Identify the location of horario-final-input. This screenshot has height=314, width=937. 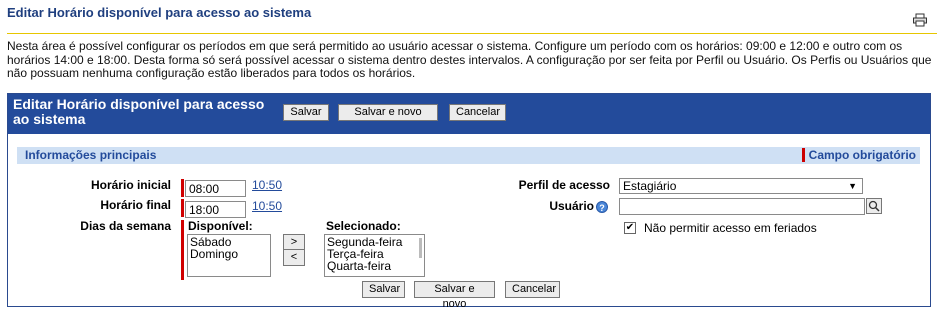
(215, 209).